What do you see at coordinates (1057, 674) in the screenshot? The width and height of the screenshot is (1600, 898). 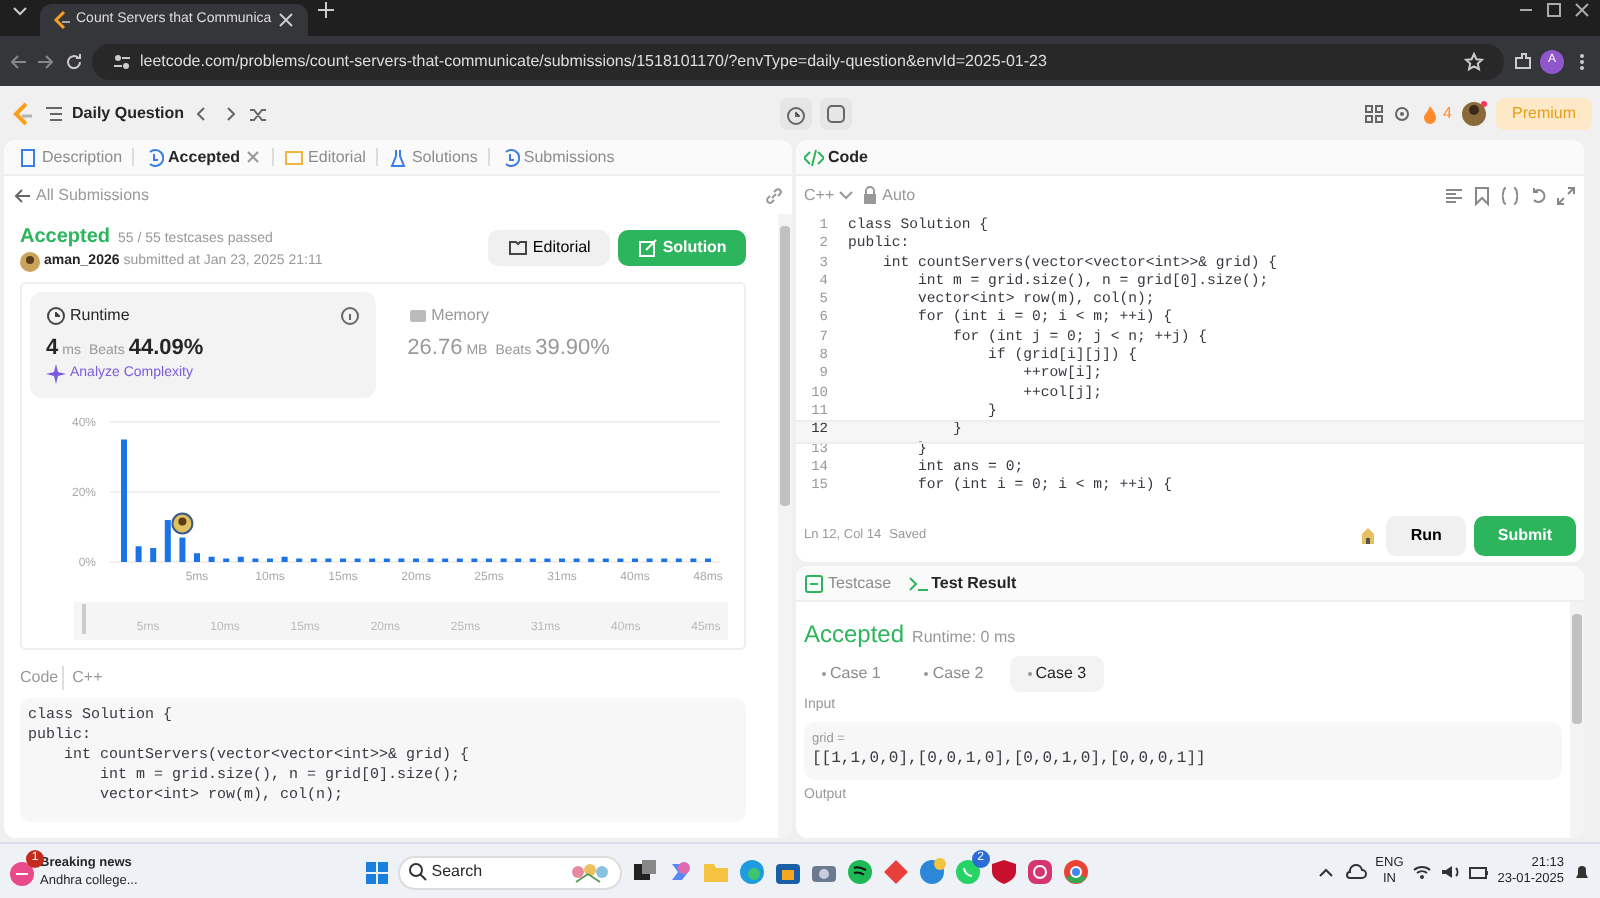 I see `case-tab: Case 3` at bounding box center [1057, 674].